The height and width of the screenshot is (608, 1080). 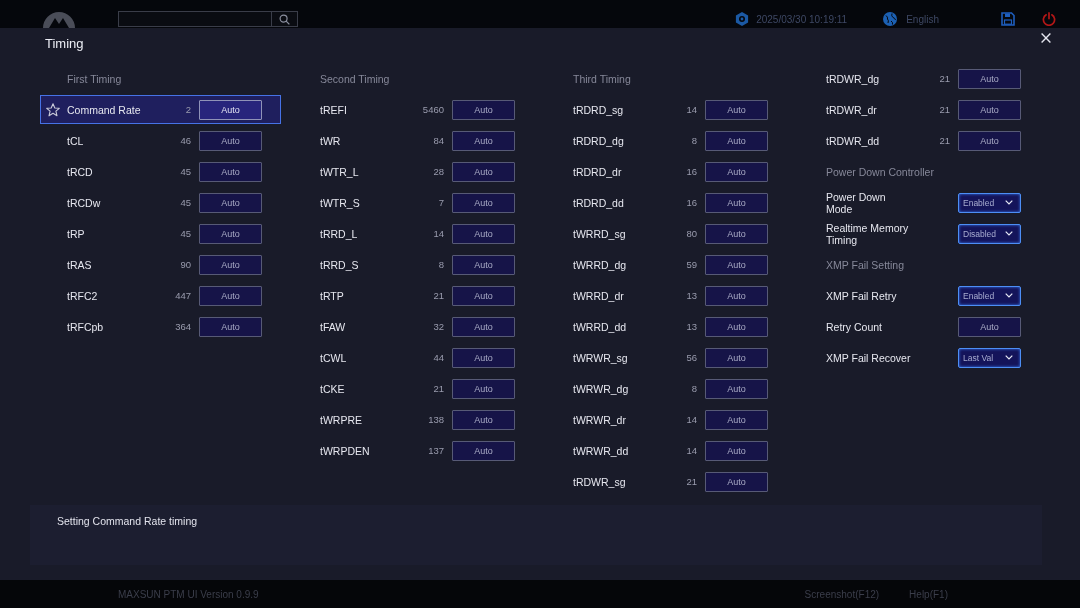 I want to click on setting-label: Power Down Mode, so click(x=856, y=202).